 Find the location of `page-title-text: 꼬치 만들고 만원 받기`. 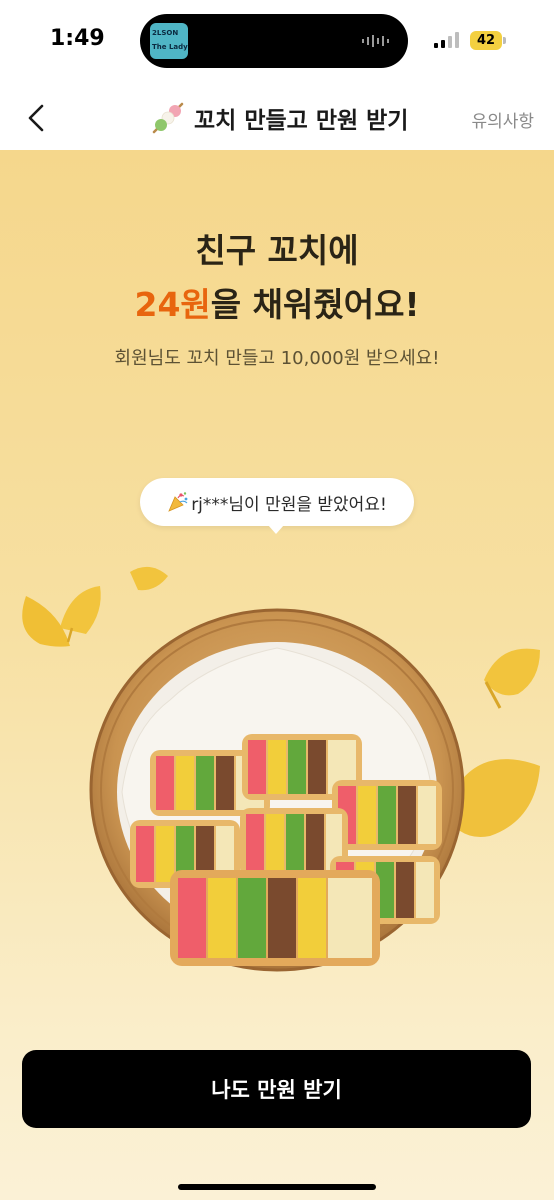

page-title-text: 꼬치 만들고 만원 받기 is located at coordinates (301, 121).